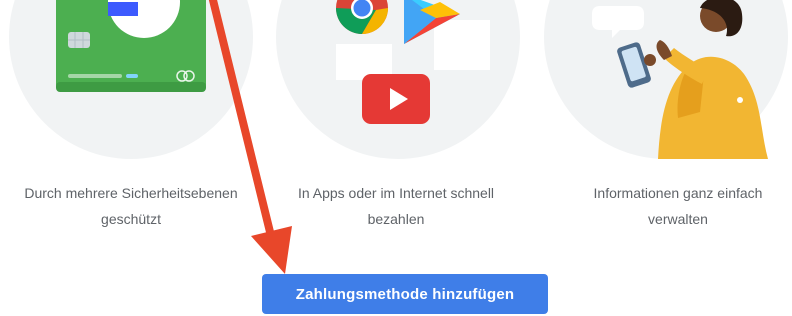  I want to click on feature-caption-line: bezahlen, so click(396, 219).